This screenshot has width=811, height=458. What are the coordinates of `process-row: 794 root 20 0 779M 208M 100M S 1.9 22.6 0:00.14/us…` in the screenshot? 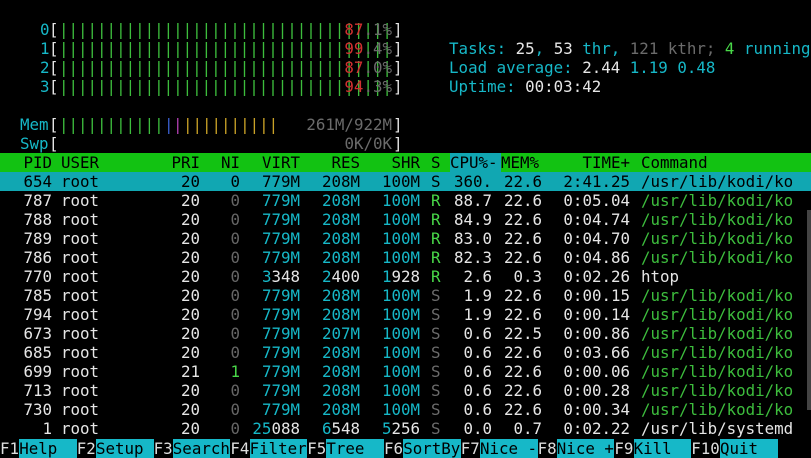 It's located at (405, 314).